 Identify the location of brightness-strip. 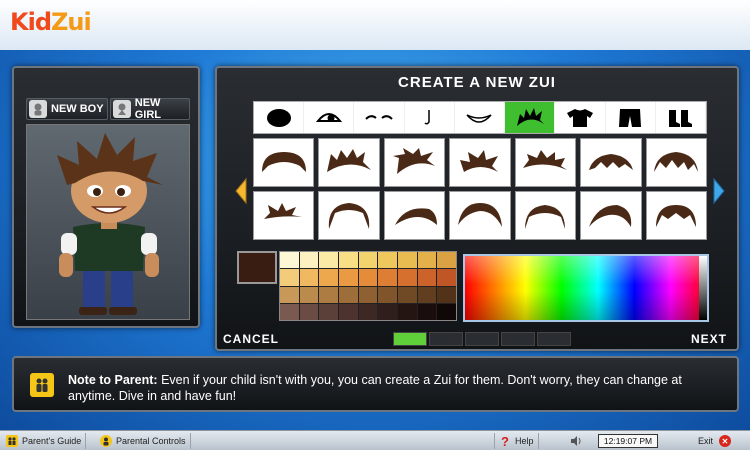
(703, 288).